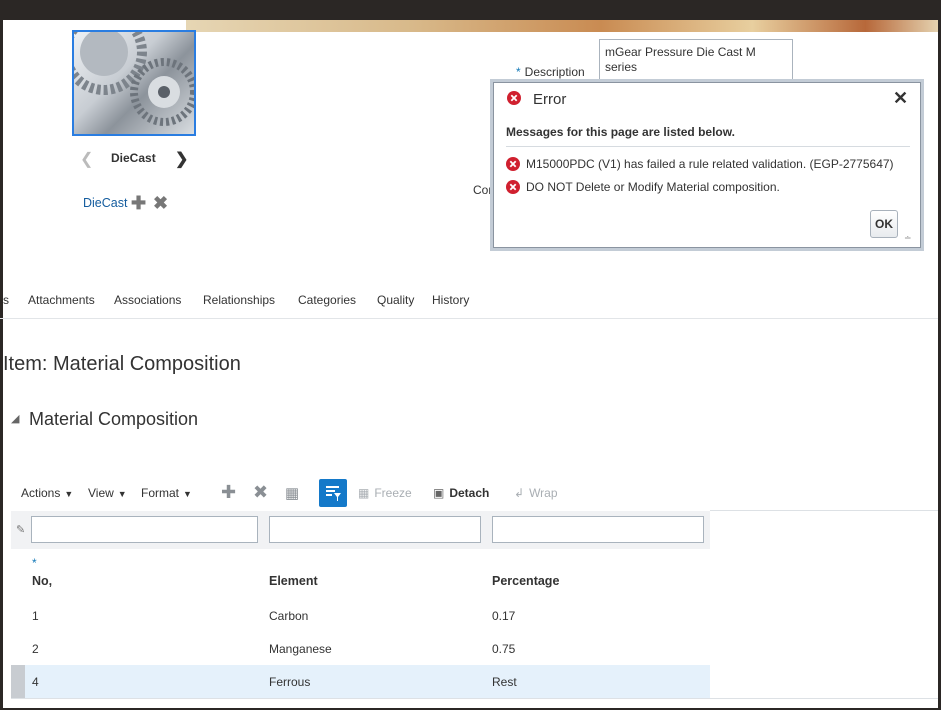  I want to click on actions-menu: Actions ▼, so click(47, 493).